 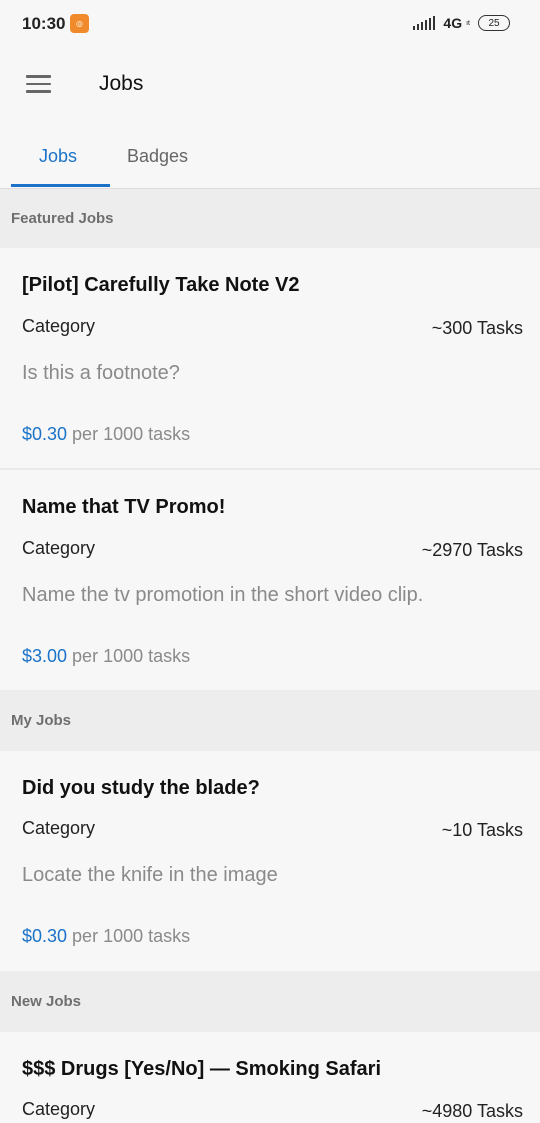 I want to click on section-header-my-jobs: My Jobs, so click(x=270, y=720).